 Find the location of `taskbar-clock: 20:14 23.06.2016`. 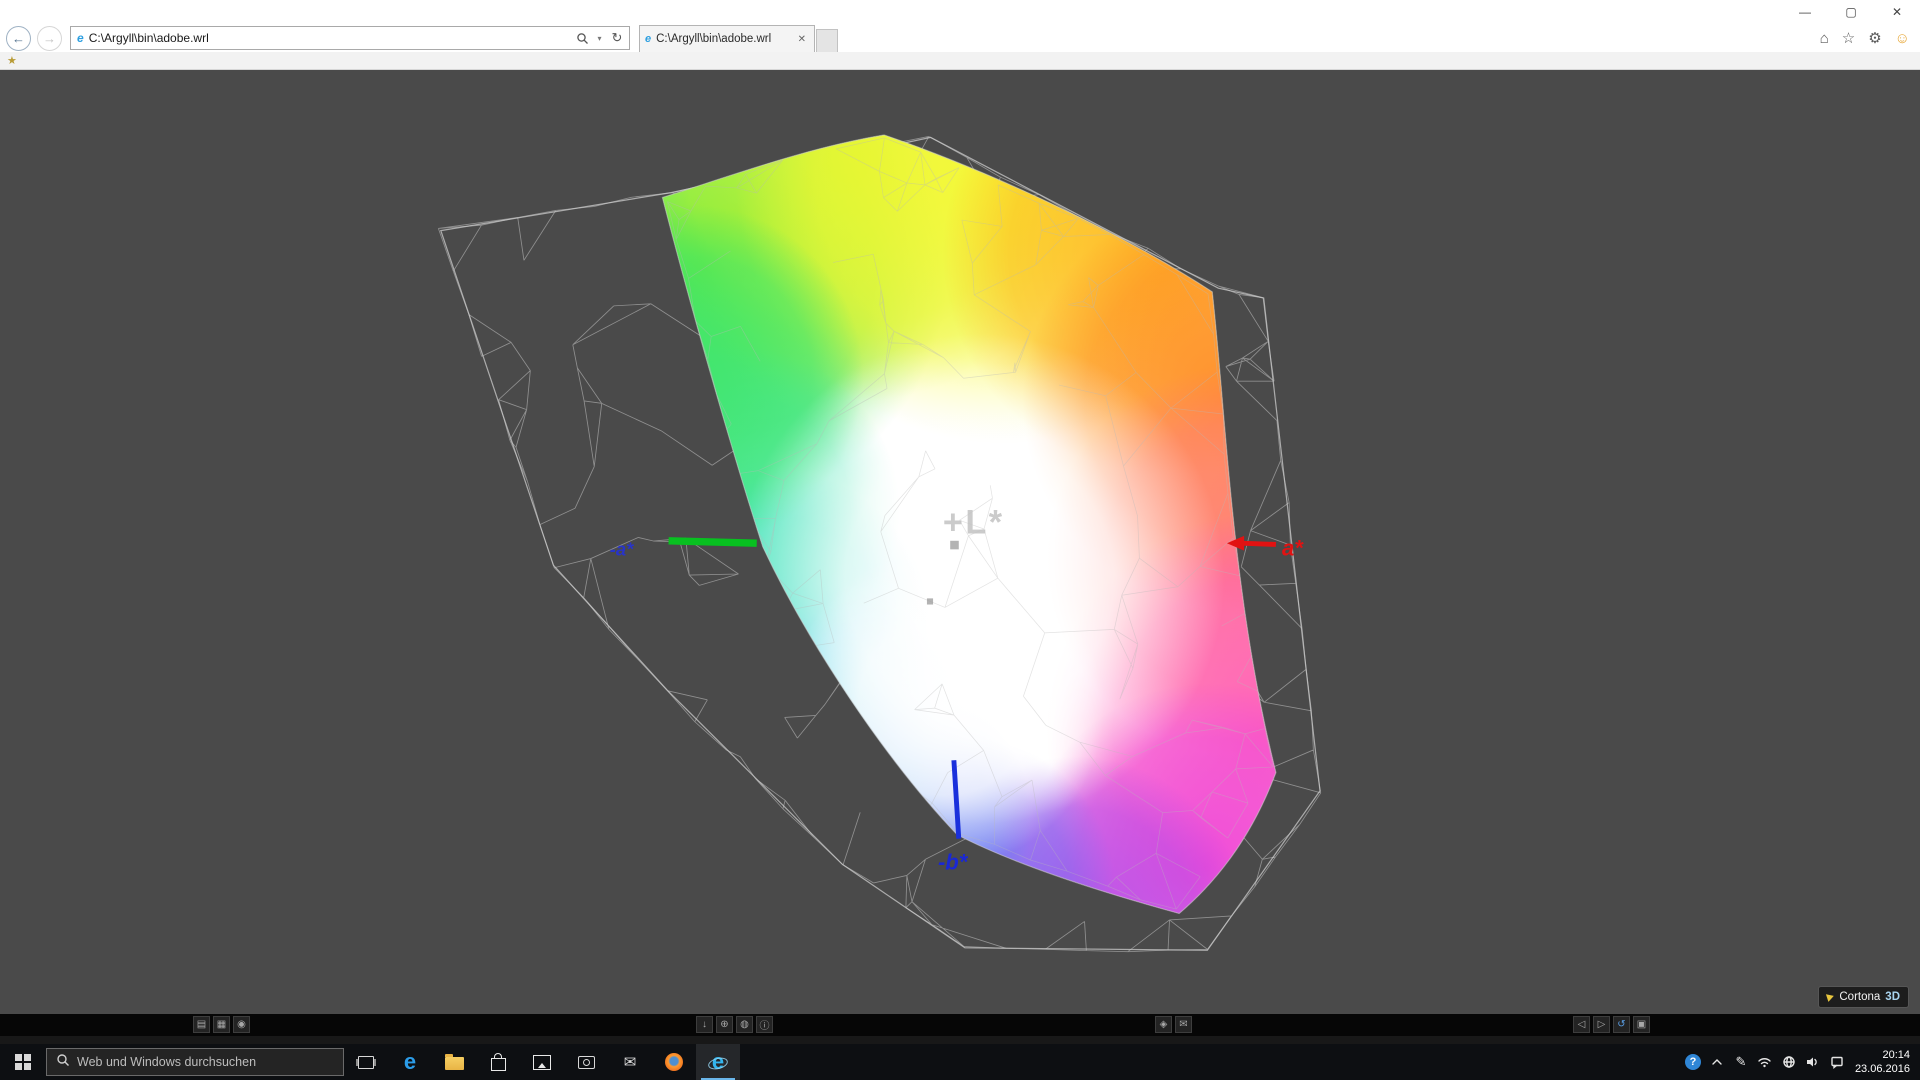

taskbar-clock: 20:14 23.06.2016 is located at coordinates (1885, 1062).